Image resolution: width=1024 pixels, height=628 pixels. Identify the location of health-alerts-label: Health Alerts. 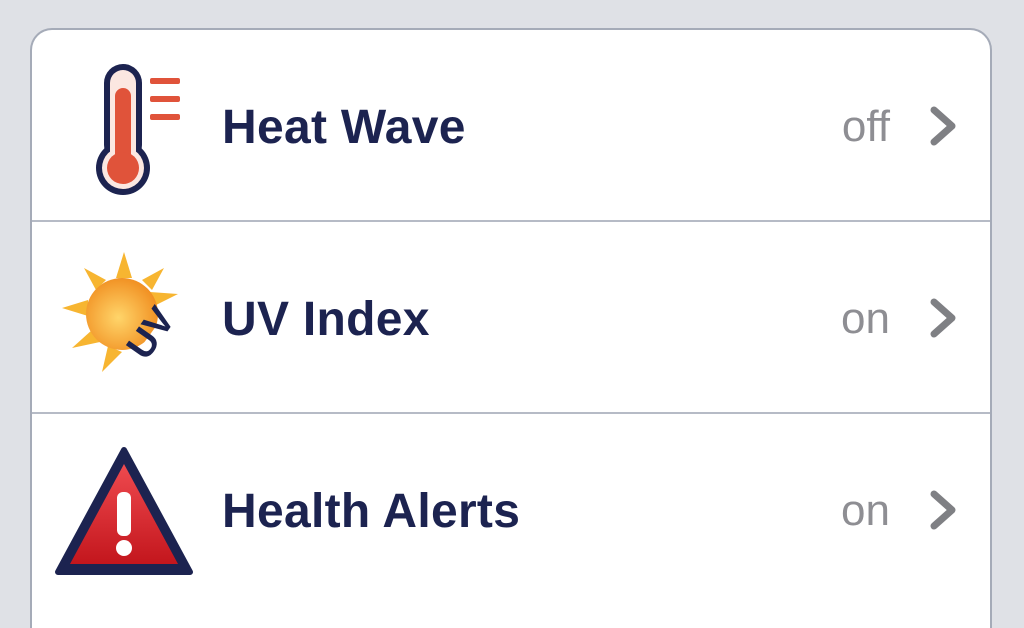
(371, 511).